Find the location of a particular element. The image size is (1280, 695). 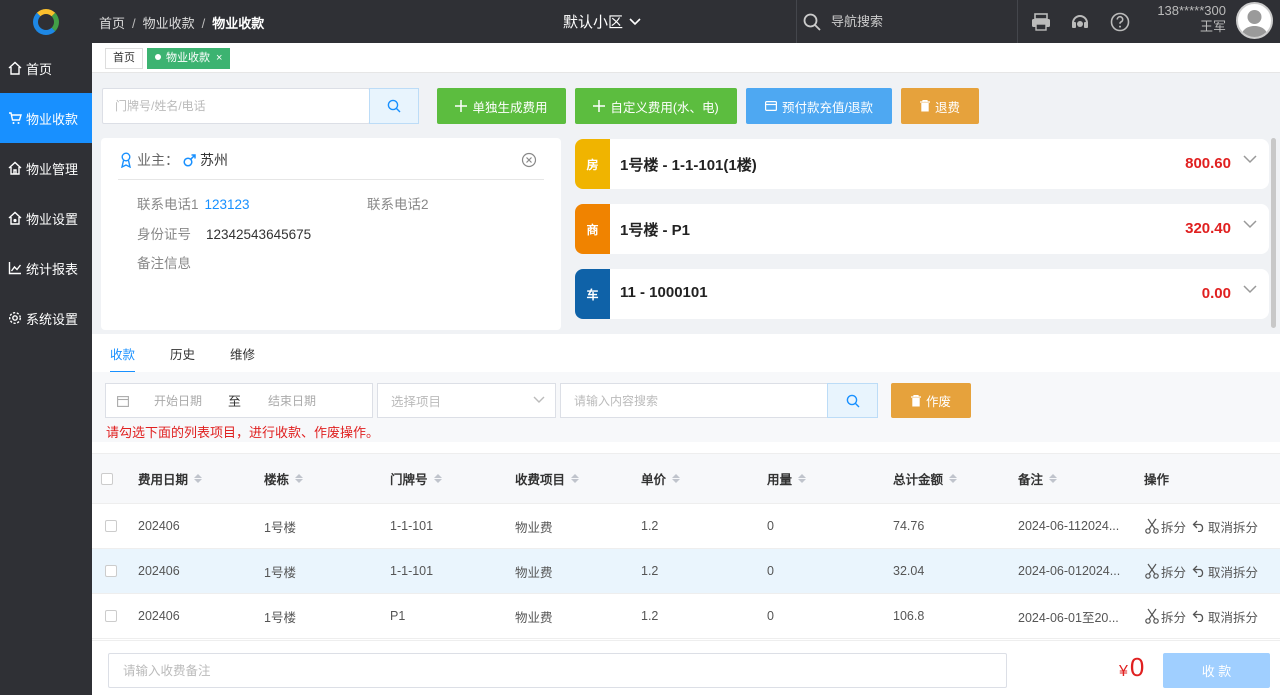

remark-box is located at coordinates (557, 670).